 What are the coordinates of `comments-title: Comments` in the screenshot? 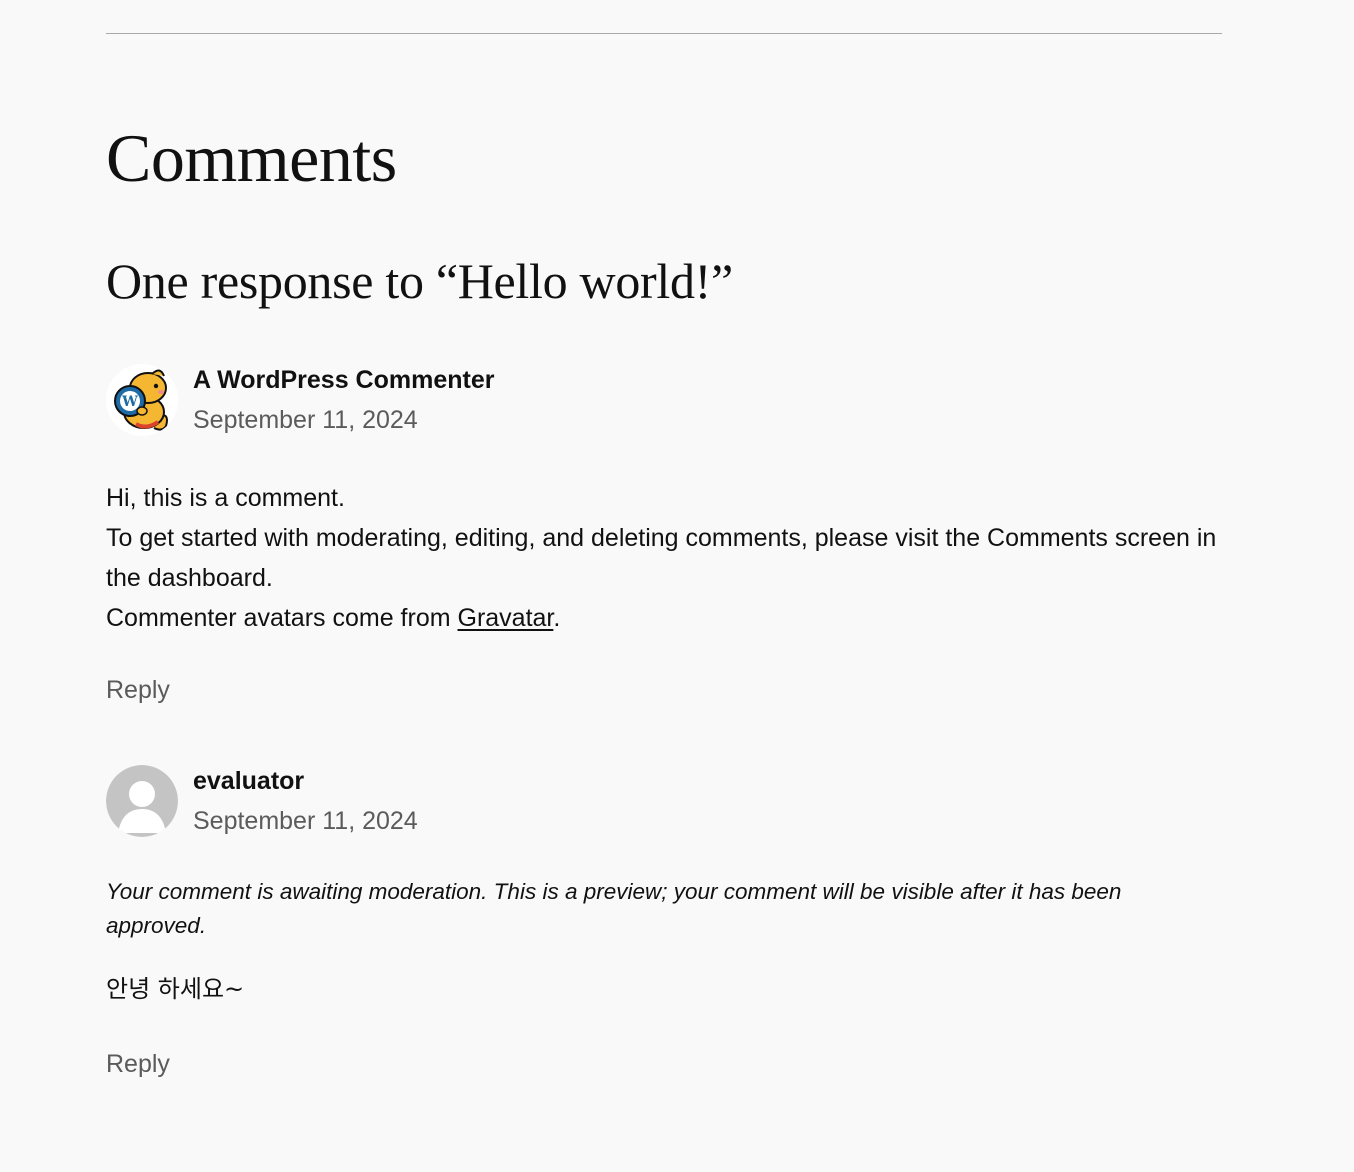 It's located at (251, 158).